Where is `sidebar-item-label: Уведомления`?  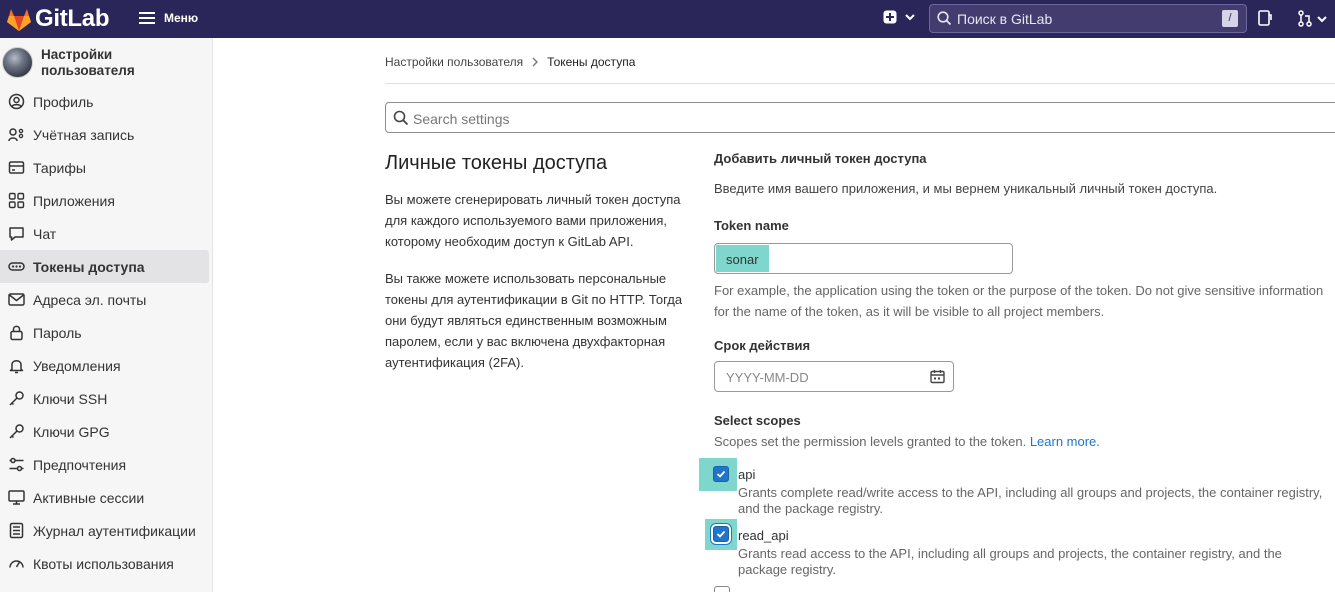
sidebar-item-label: Уведомления is located at coordinates (77, 365).